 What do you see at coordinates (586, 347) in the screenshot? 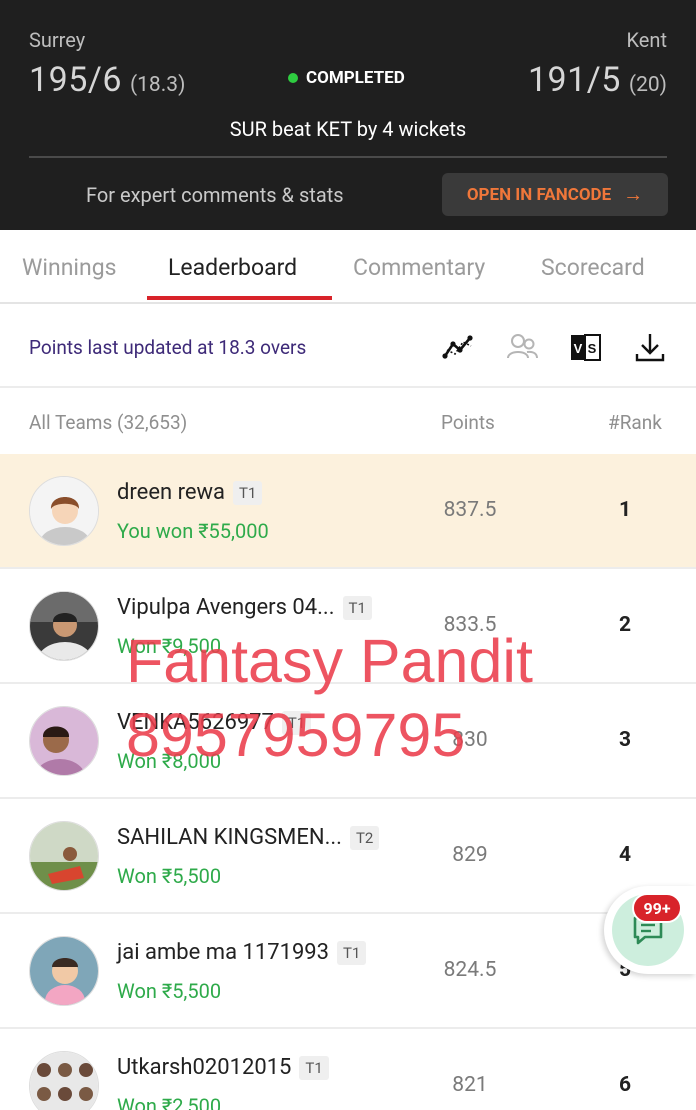
I see `versus-icon: V S` at bounding box center [586, 347].